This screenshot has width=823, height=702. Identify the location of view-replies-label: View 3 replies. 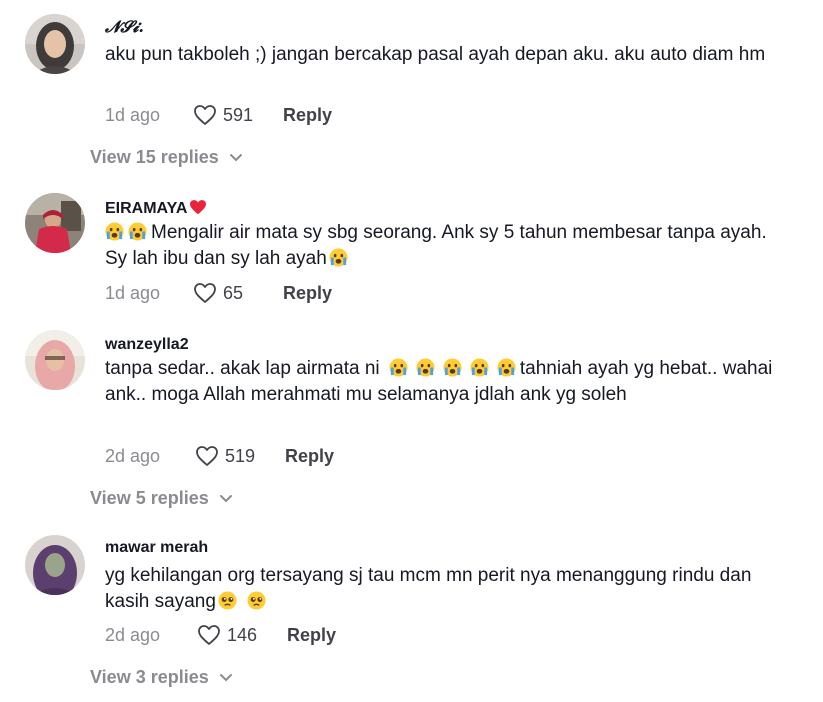
(149, 677).